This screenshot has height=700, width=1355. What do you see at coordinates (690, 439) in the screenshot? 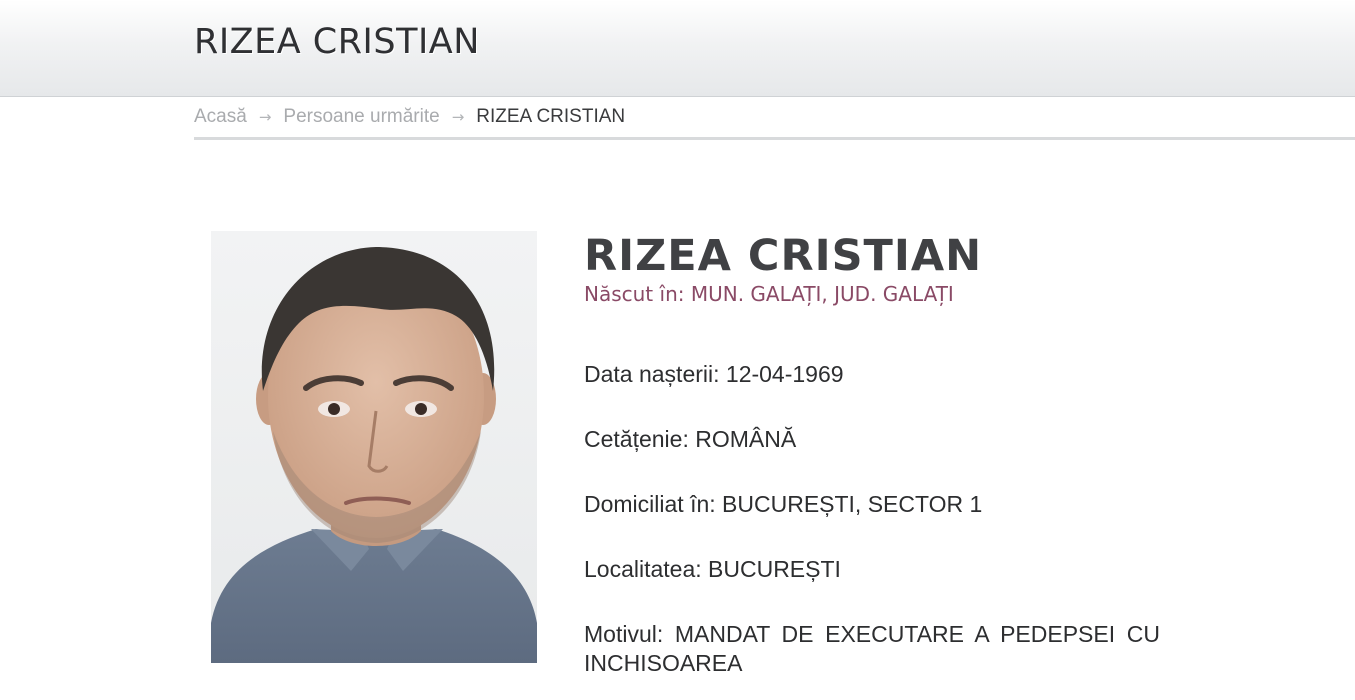
I see `field-citizenship: Cetățenie: ROMÂNĂ` at bounding box center [690, 439].